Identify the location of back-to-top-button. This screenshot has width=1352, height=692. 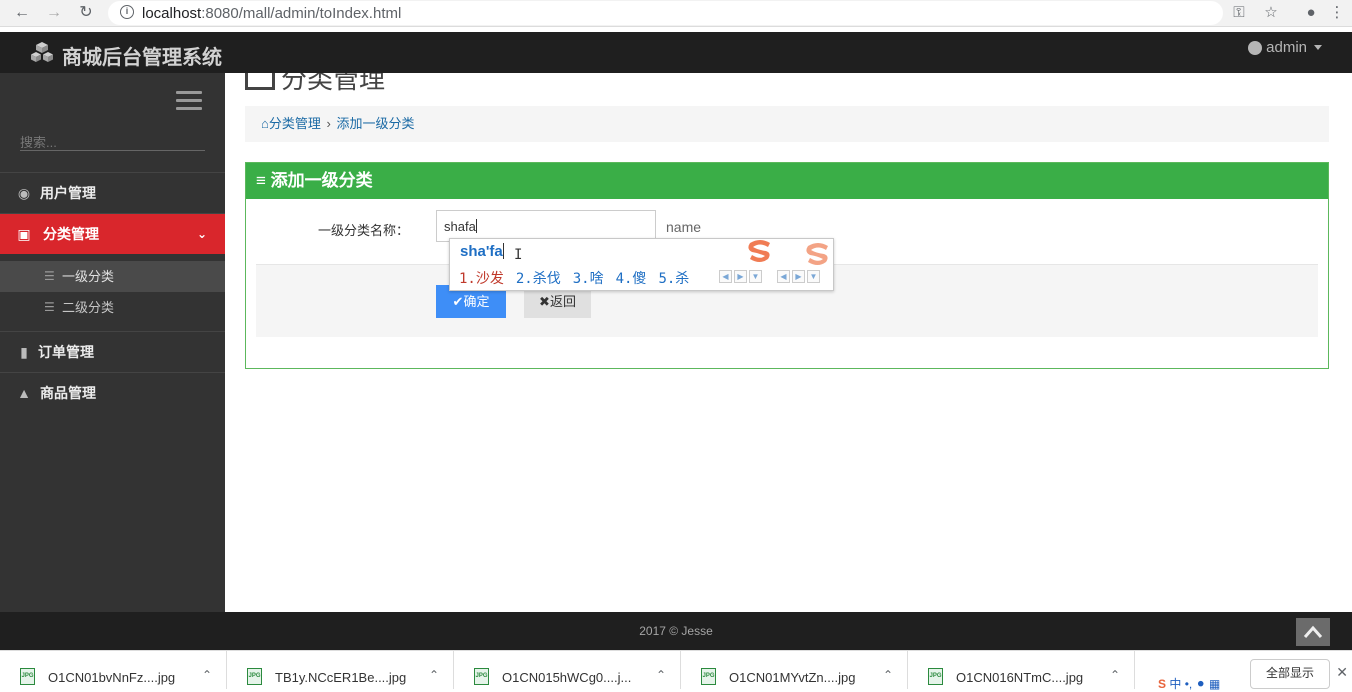
(1313, 632).